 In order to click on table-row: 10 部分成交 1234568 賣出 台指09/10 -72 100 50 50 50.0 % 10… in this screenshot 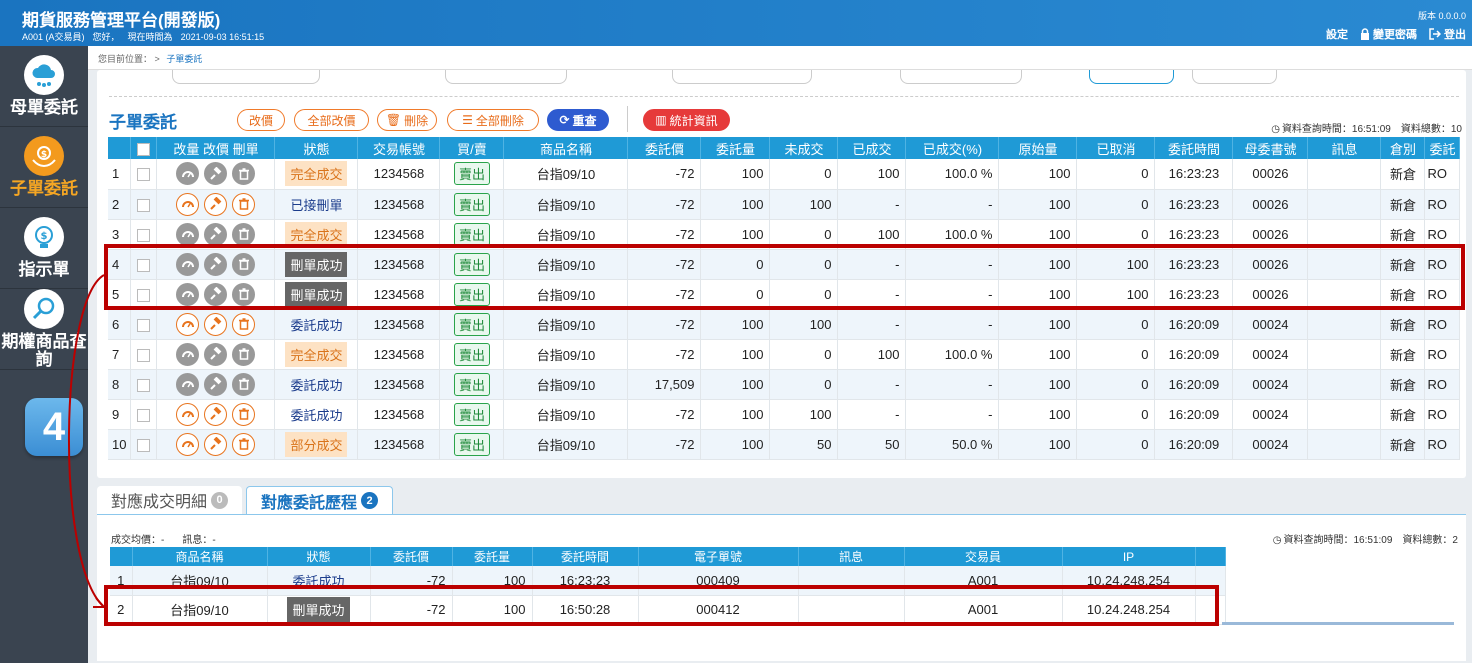, I will do `click(784, 444)`.